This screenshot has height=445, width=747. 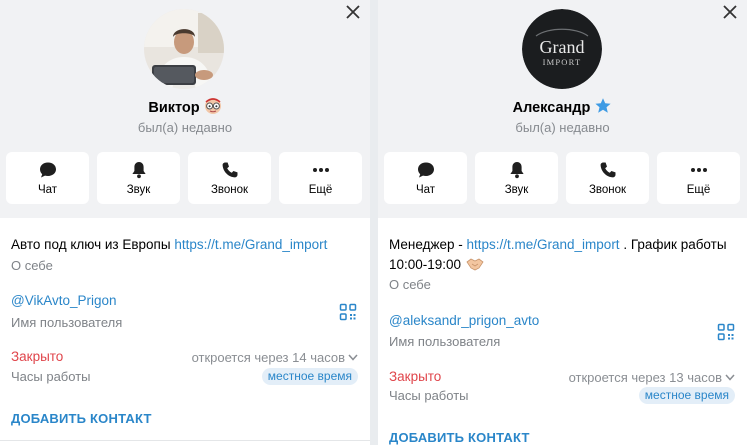 What do you see at coordinates (268, 357) in the screenshot?
I see `opens-in-text: откроется через 14 часов` at bounding box center [268, 357].